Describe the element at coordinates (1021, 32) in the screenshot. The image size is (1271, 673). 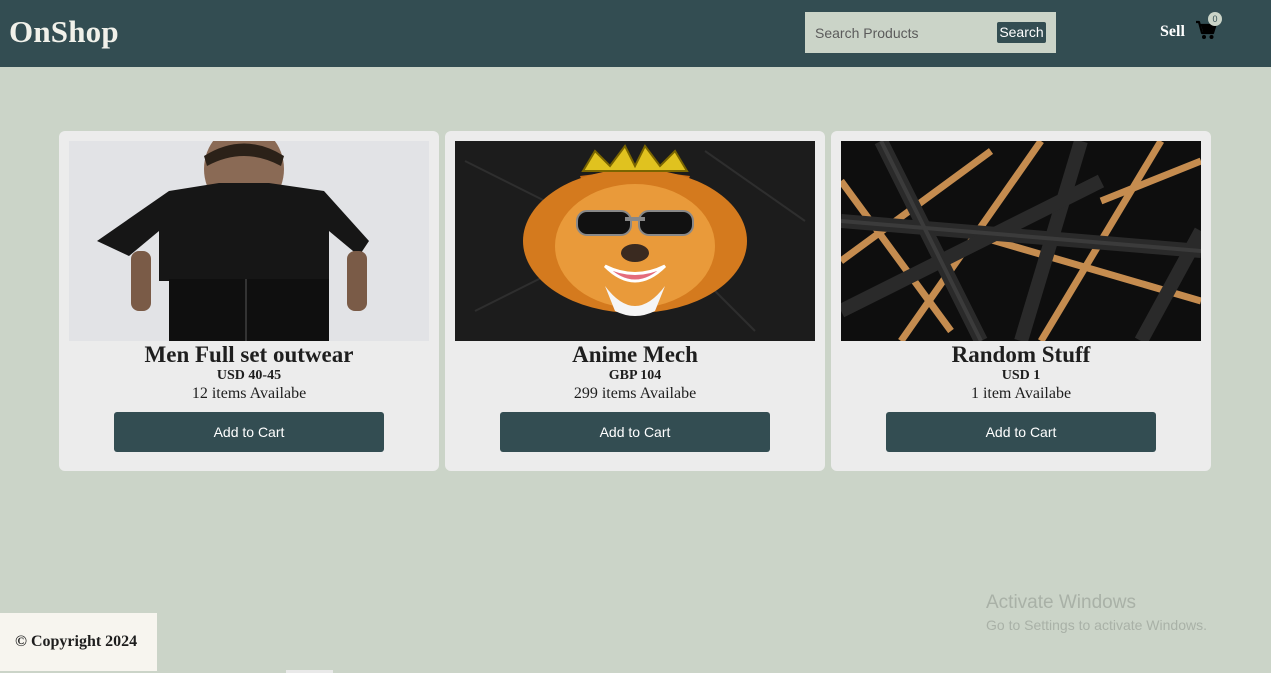
I see `search-button: Search` at that location.